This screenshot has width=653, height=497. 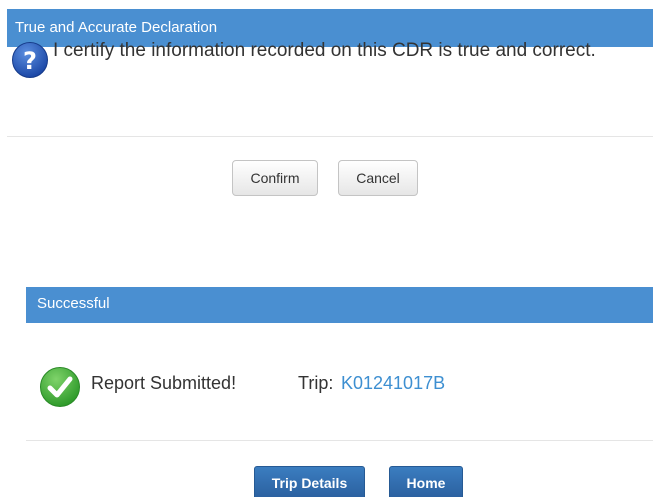 What do you see at coordinates (164, 383) in the screenshot?
I see `success-message: Report Submitted!` at bounding box center [164, 383].